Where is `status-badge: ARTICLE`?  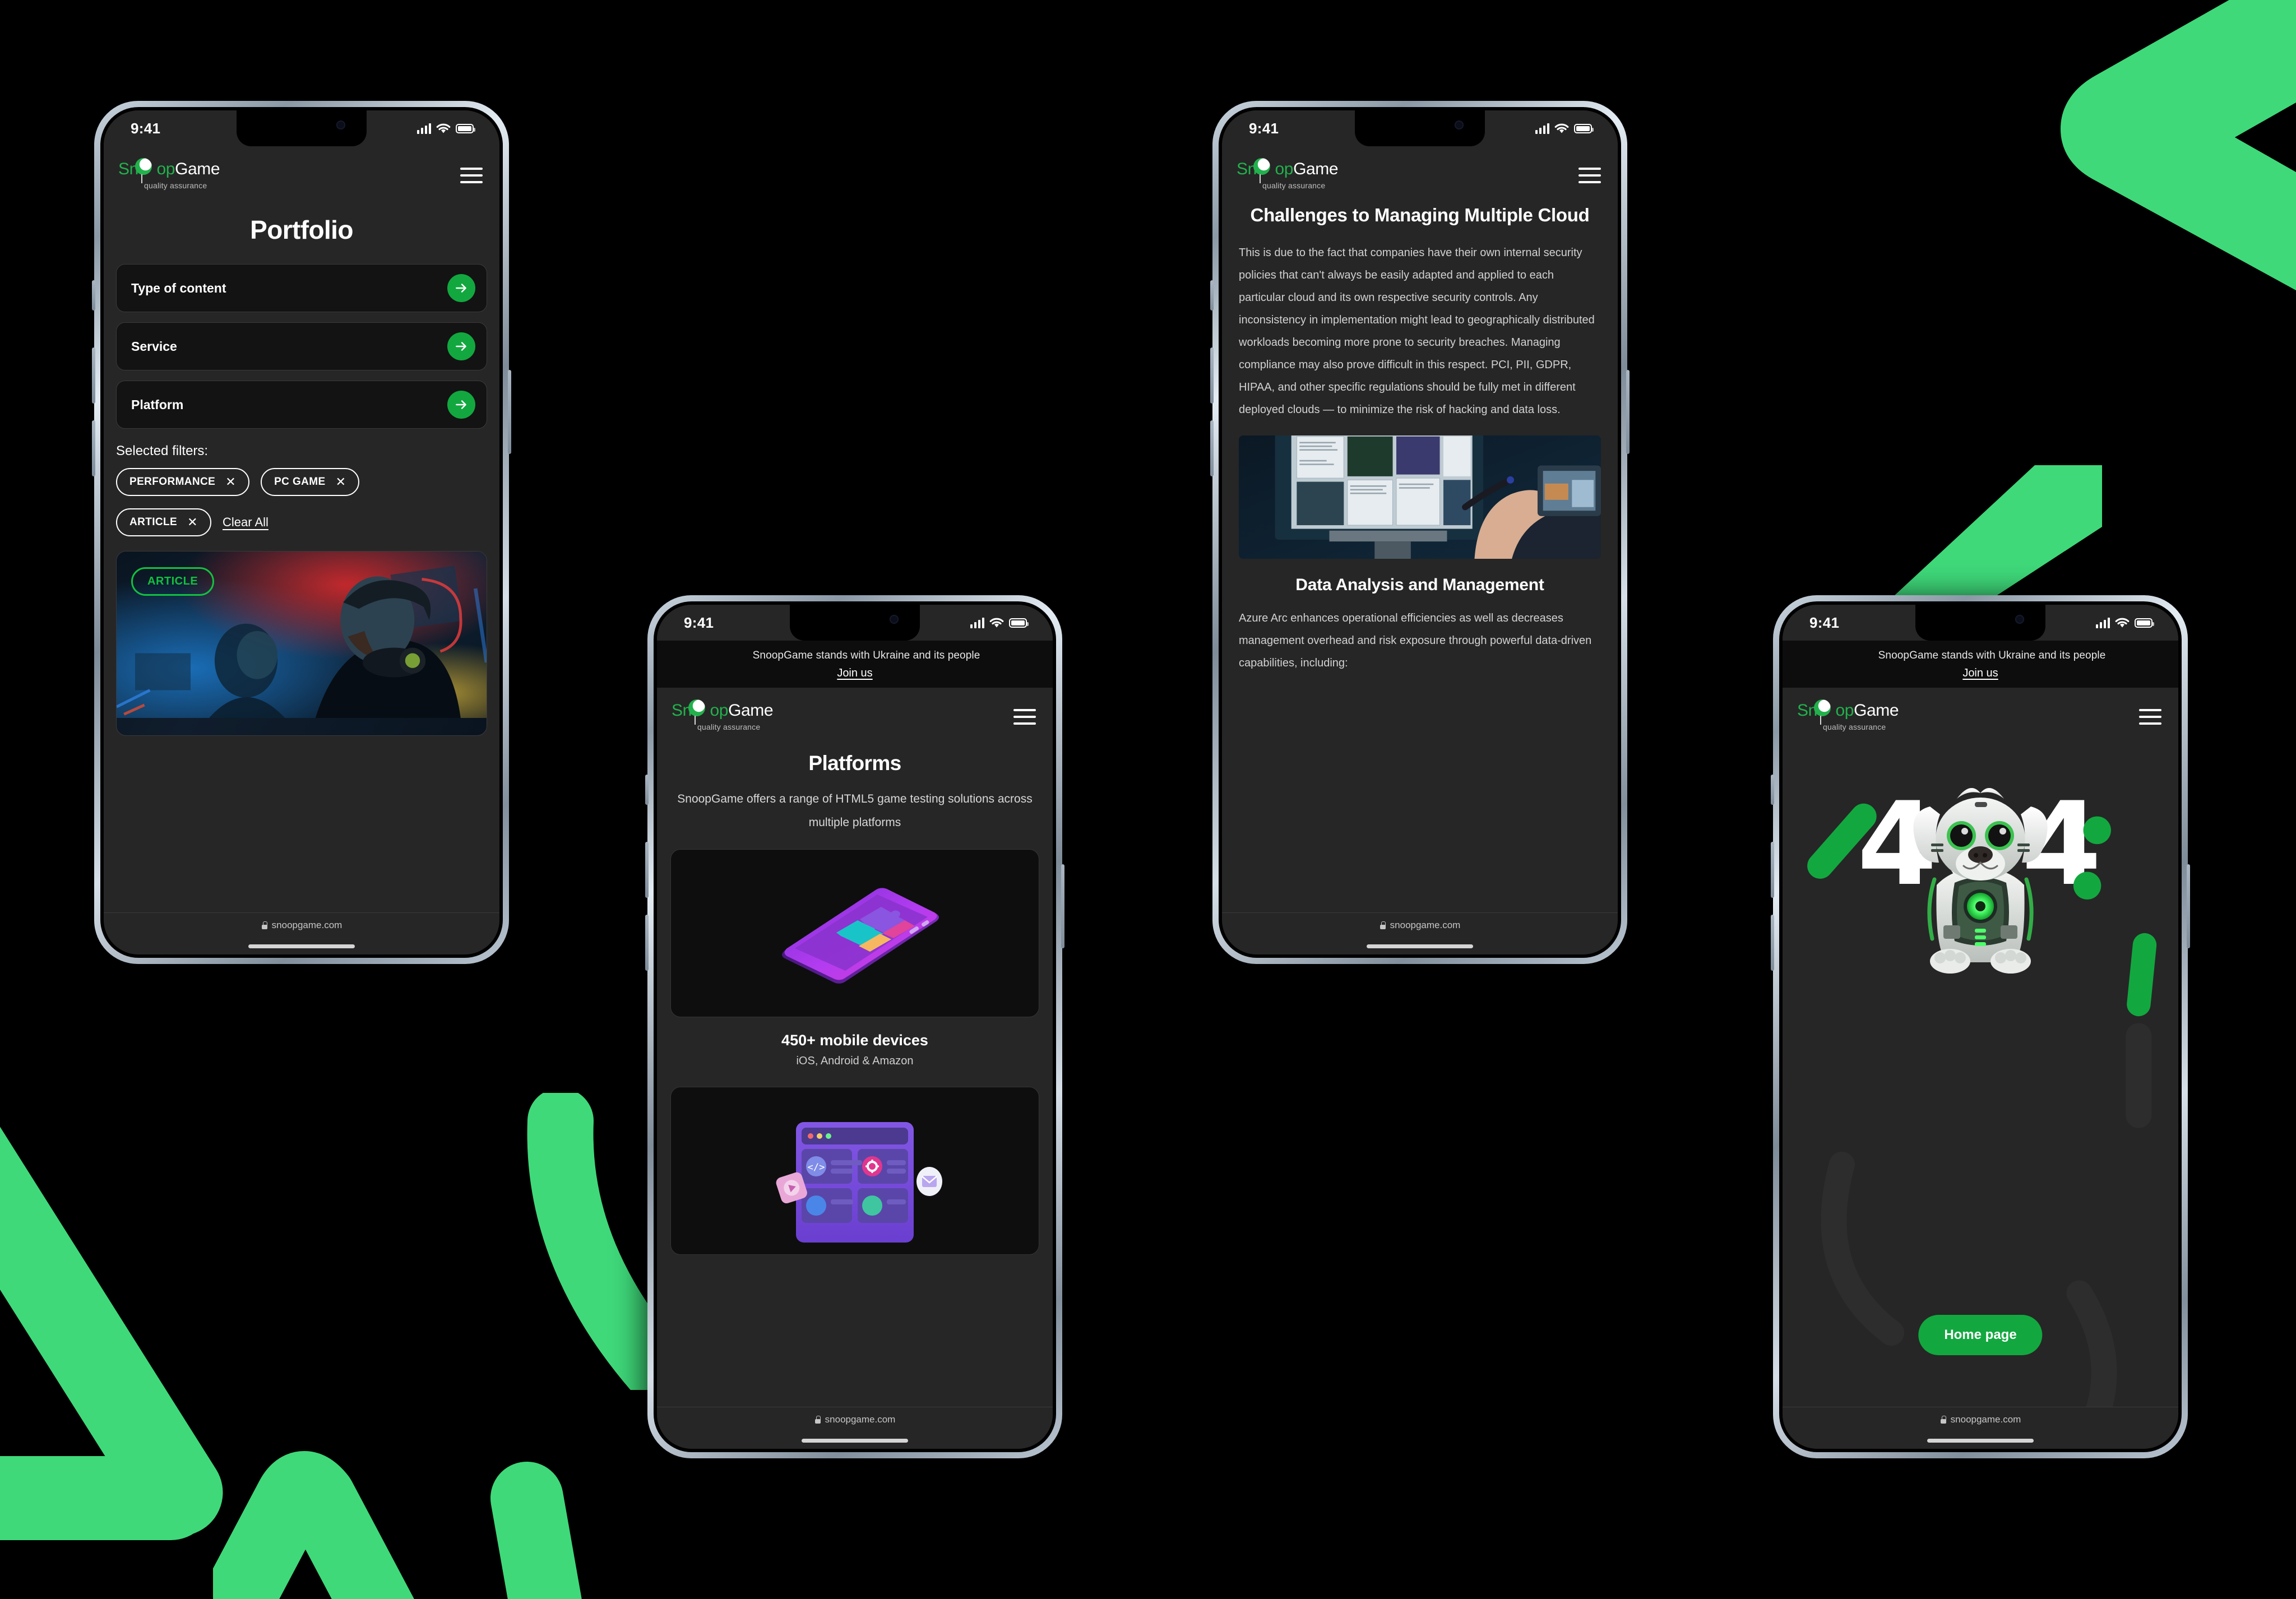
status-badge: ARTICLE is located at coordinates (173, 581).